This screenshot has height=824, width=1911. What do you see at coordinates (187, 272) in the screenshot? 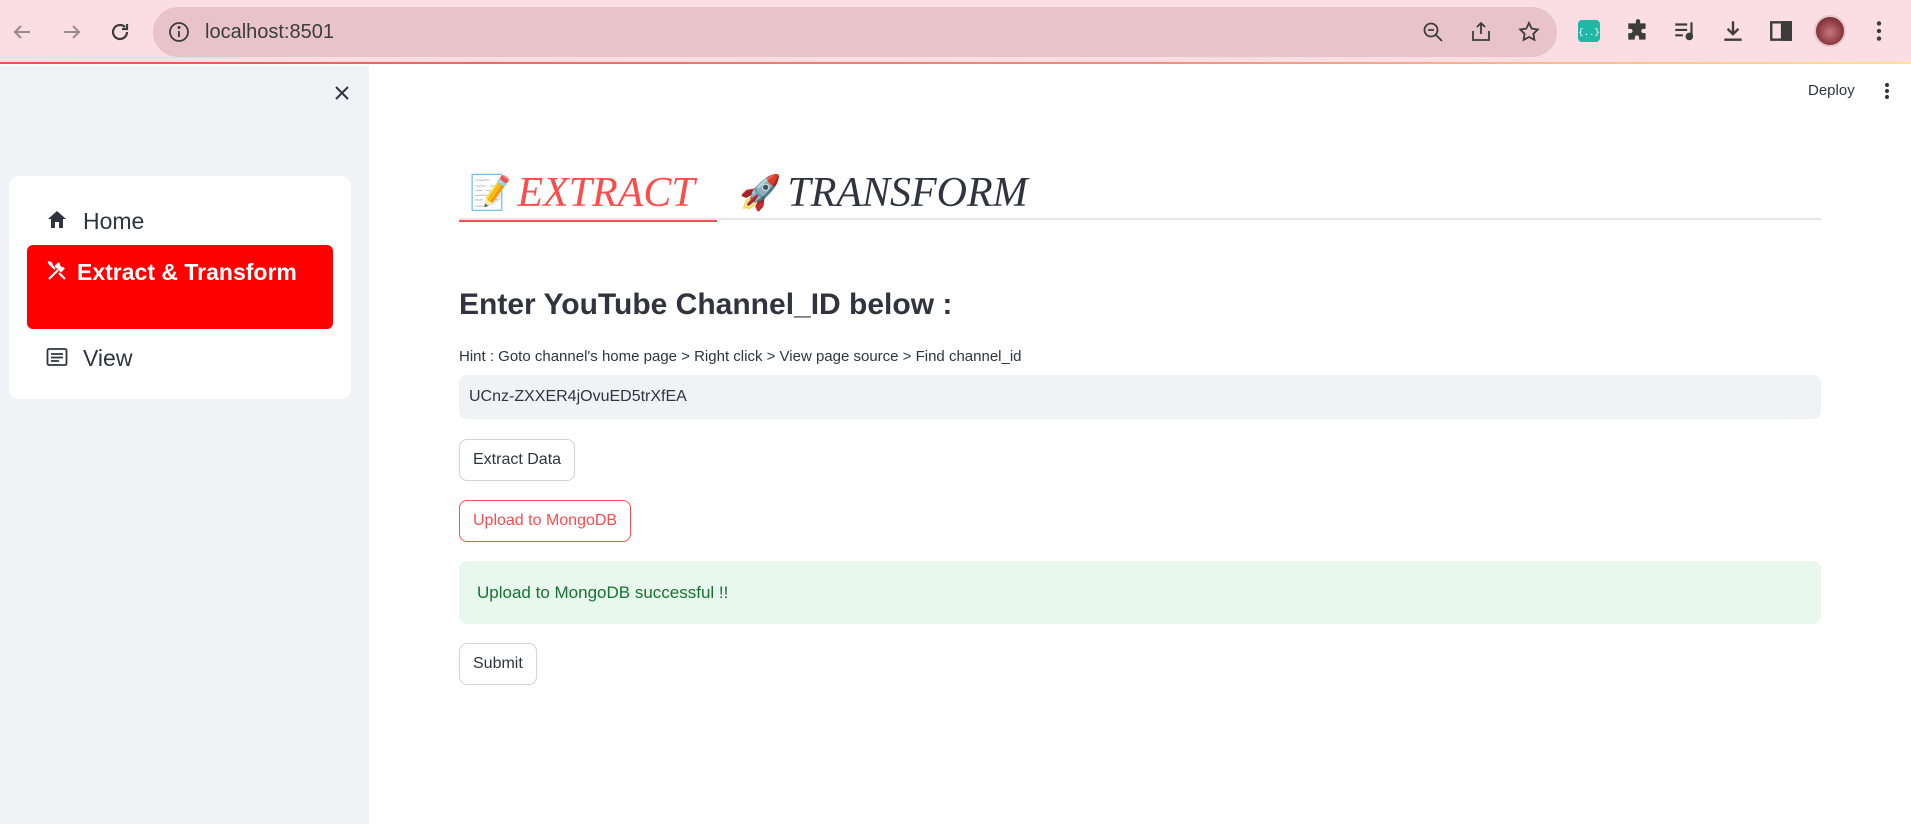
I see `sidebar-item-label: Extract & Transform` at bounding box center [187, 272].